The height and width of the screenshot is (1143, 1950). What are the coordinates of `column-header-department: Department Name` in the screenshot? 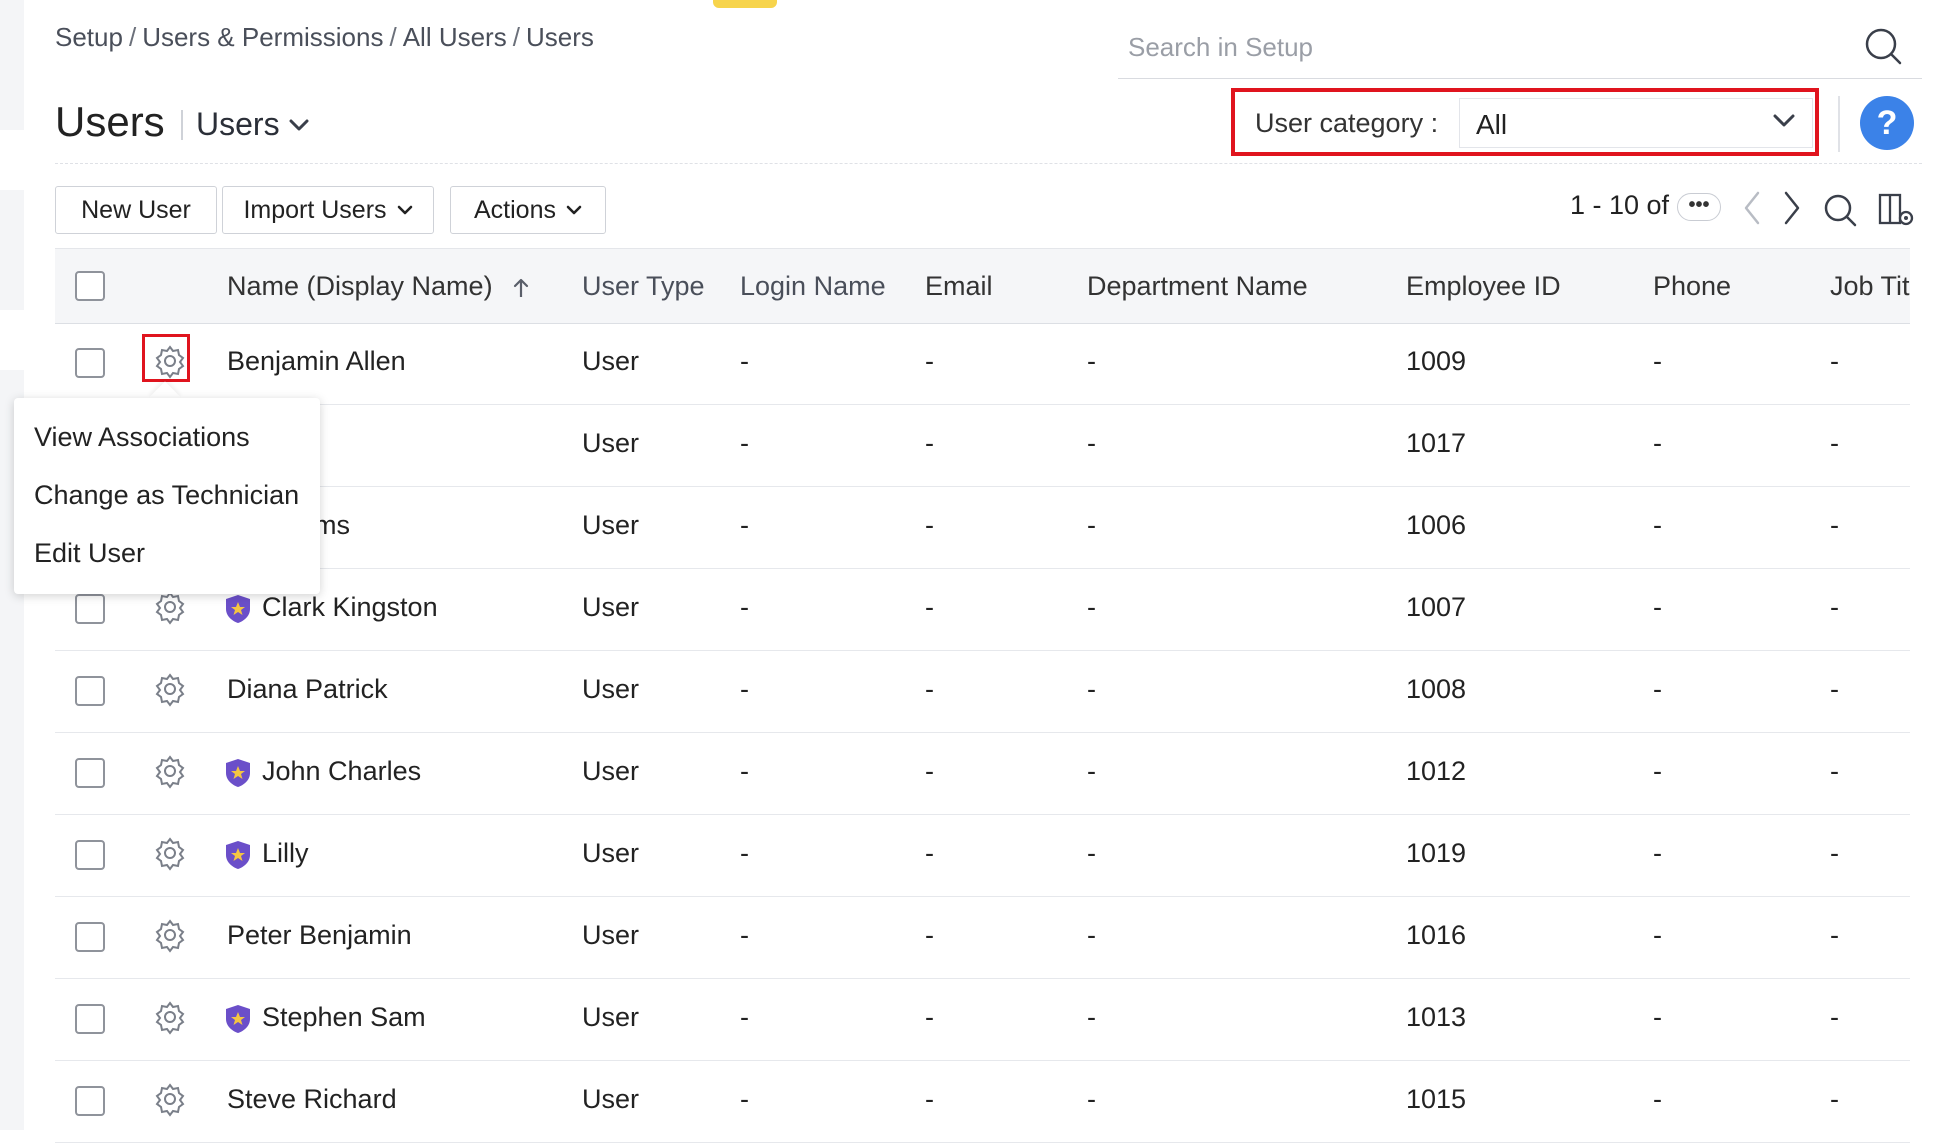 It's located at (1197, 286).